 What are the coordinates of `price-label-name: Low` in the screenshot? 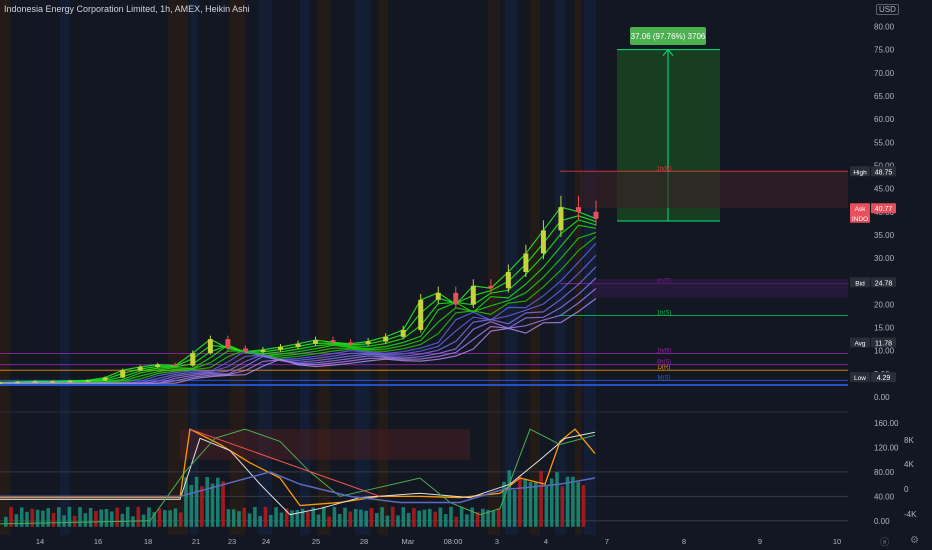 It's located at (860, 378).